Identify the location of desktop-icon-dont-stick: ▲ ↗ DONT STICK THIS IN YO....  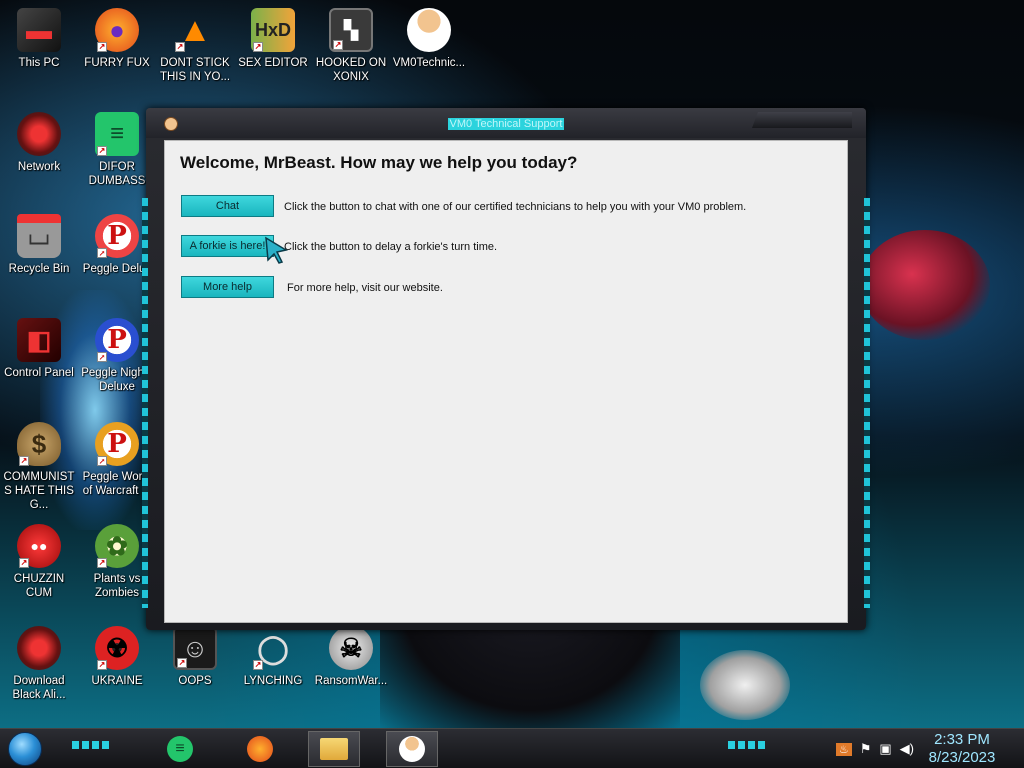
(195, 46).